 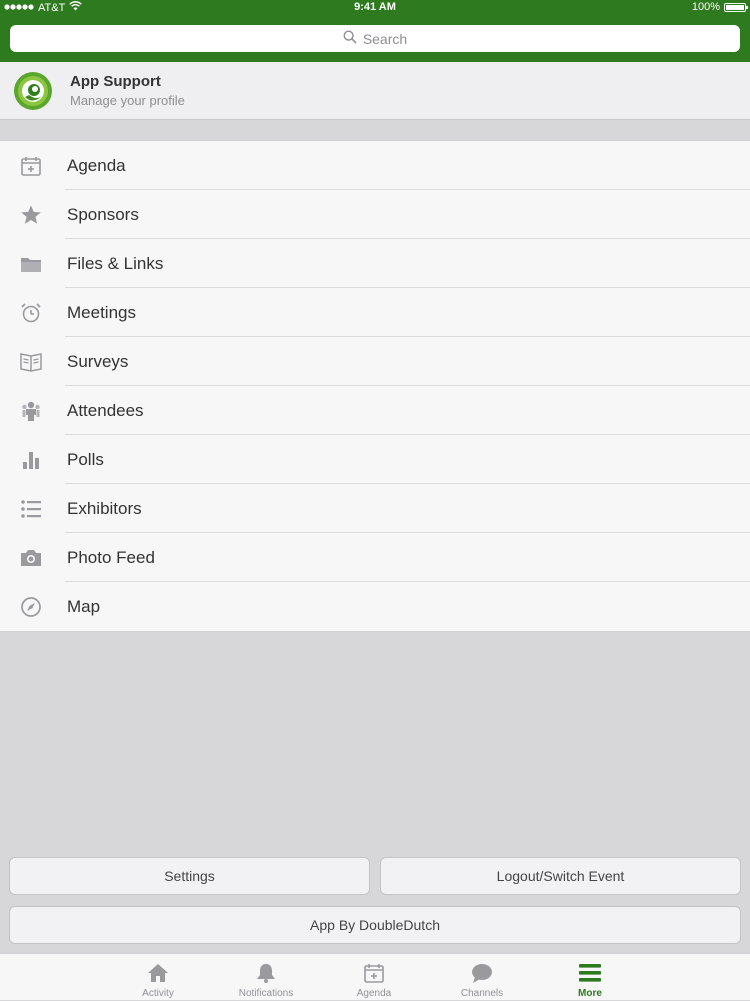 What do you see at coordinates (482, 973) in the screenshot?
I see `chat-bubble-icon` at bounding box center [482, 973].